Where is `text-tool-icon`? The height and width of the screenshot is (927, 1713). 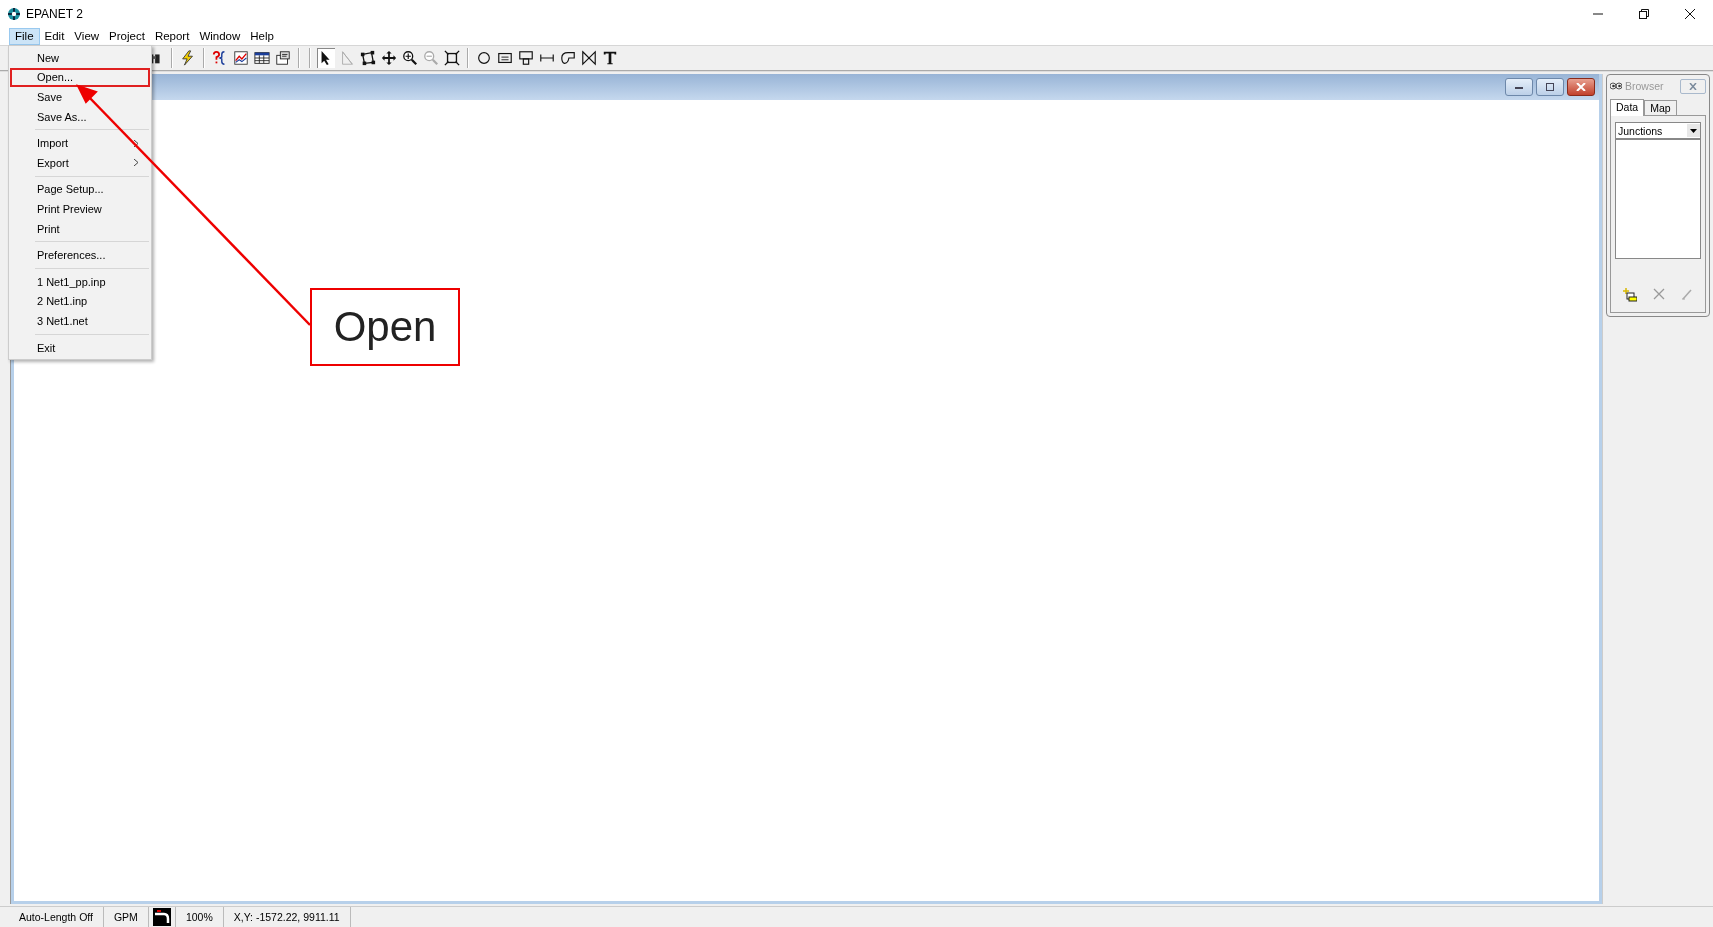 text-tool-icon is located at coordinates (610, 58).